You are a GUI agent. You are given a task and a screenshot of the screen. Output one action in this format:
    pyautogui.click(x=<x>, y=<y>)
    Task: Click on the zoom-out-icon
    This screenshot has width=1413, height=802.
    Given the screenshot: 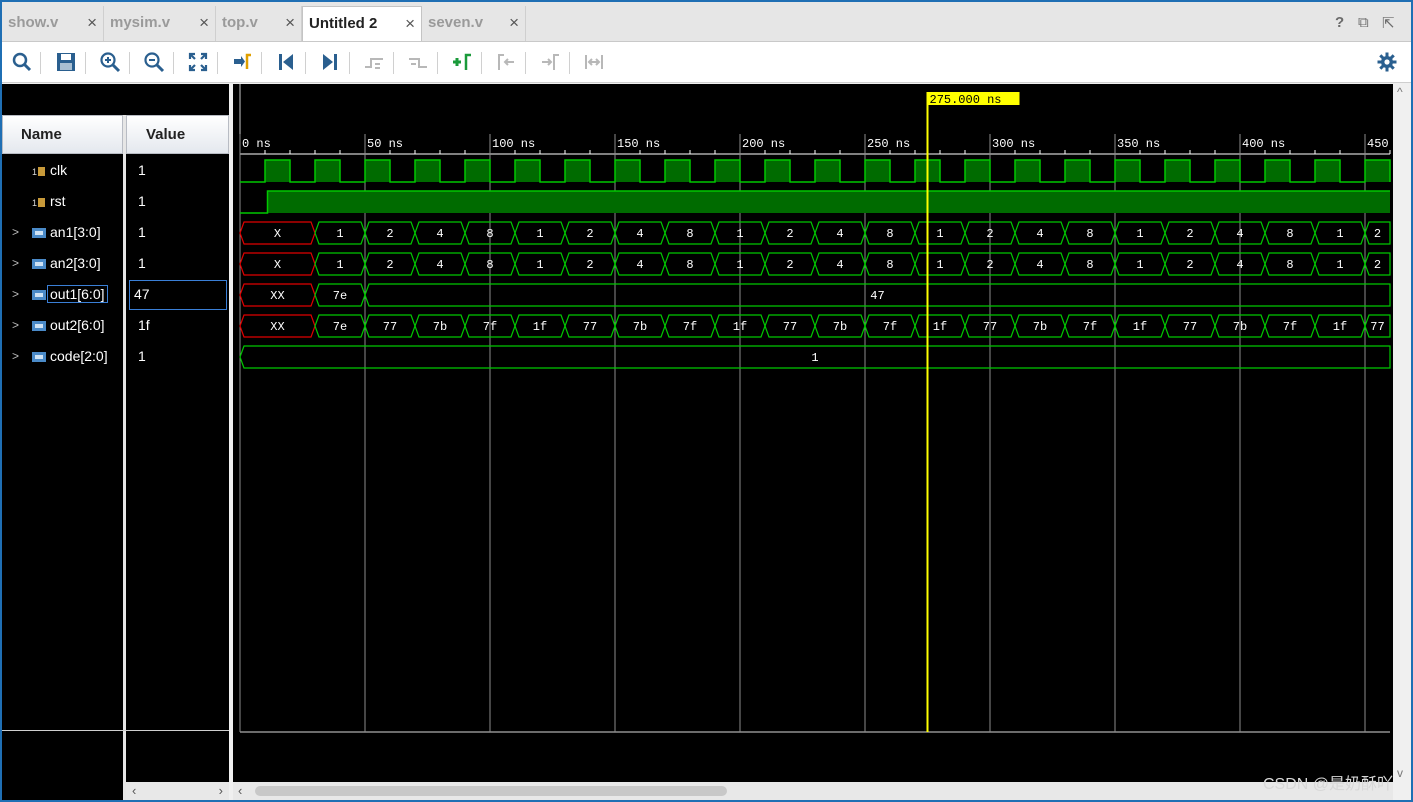 What is the action you would take?
    pyautogui.click(x=154, y=62)
    